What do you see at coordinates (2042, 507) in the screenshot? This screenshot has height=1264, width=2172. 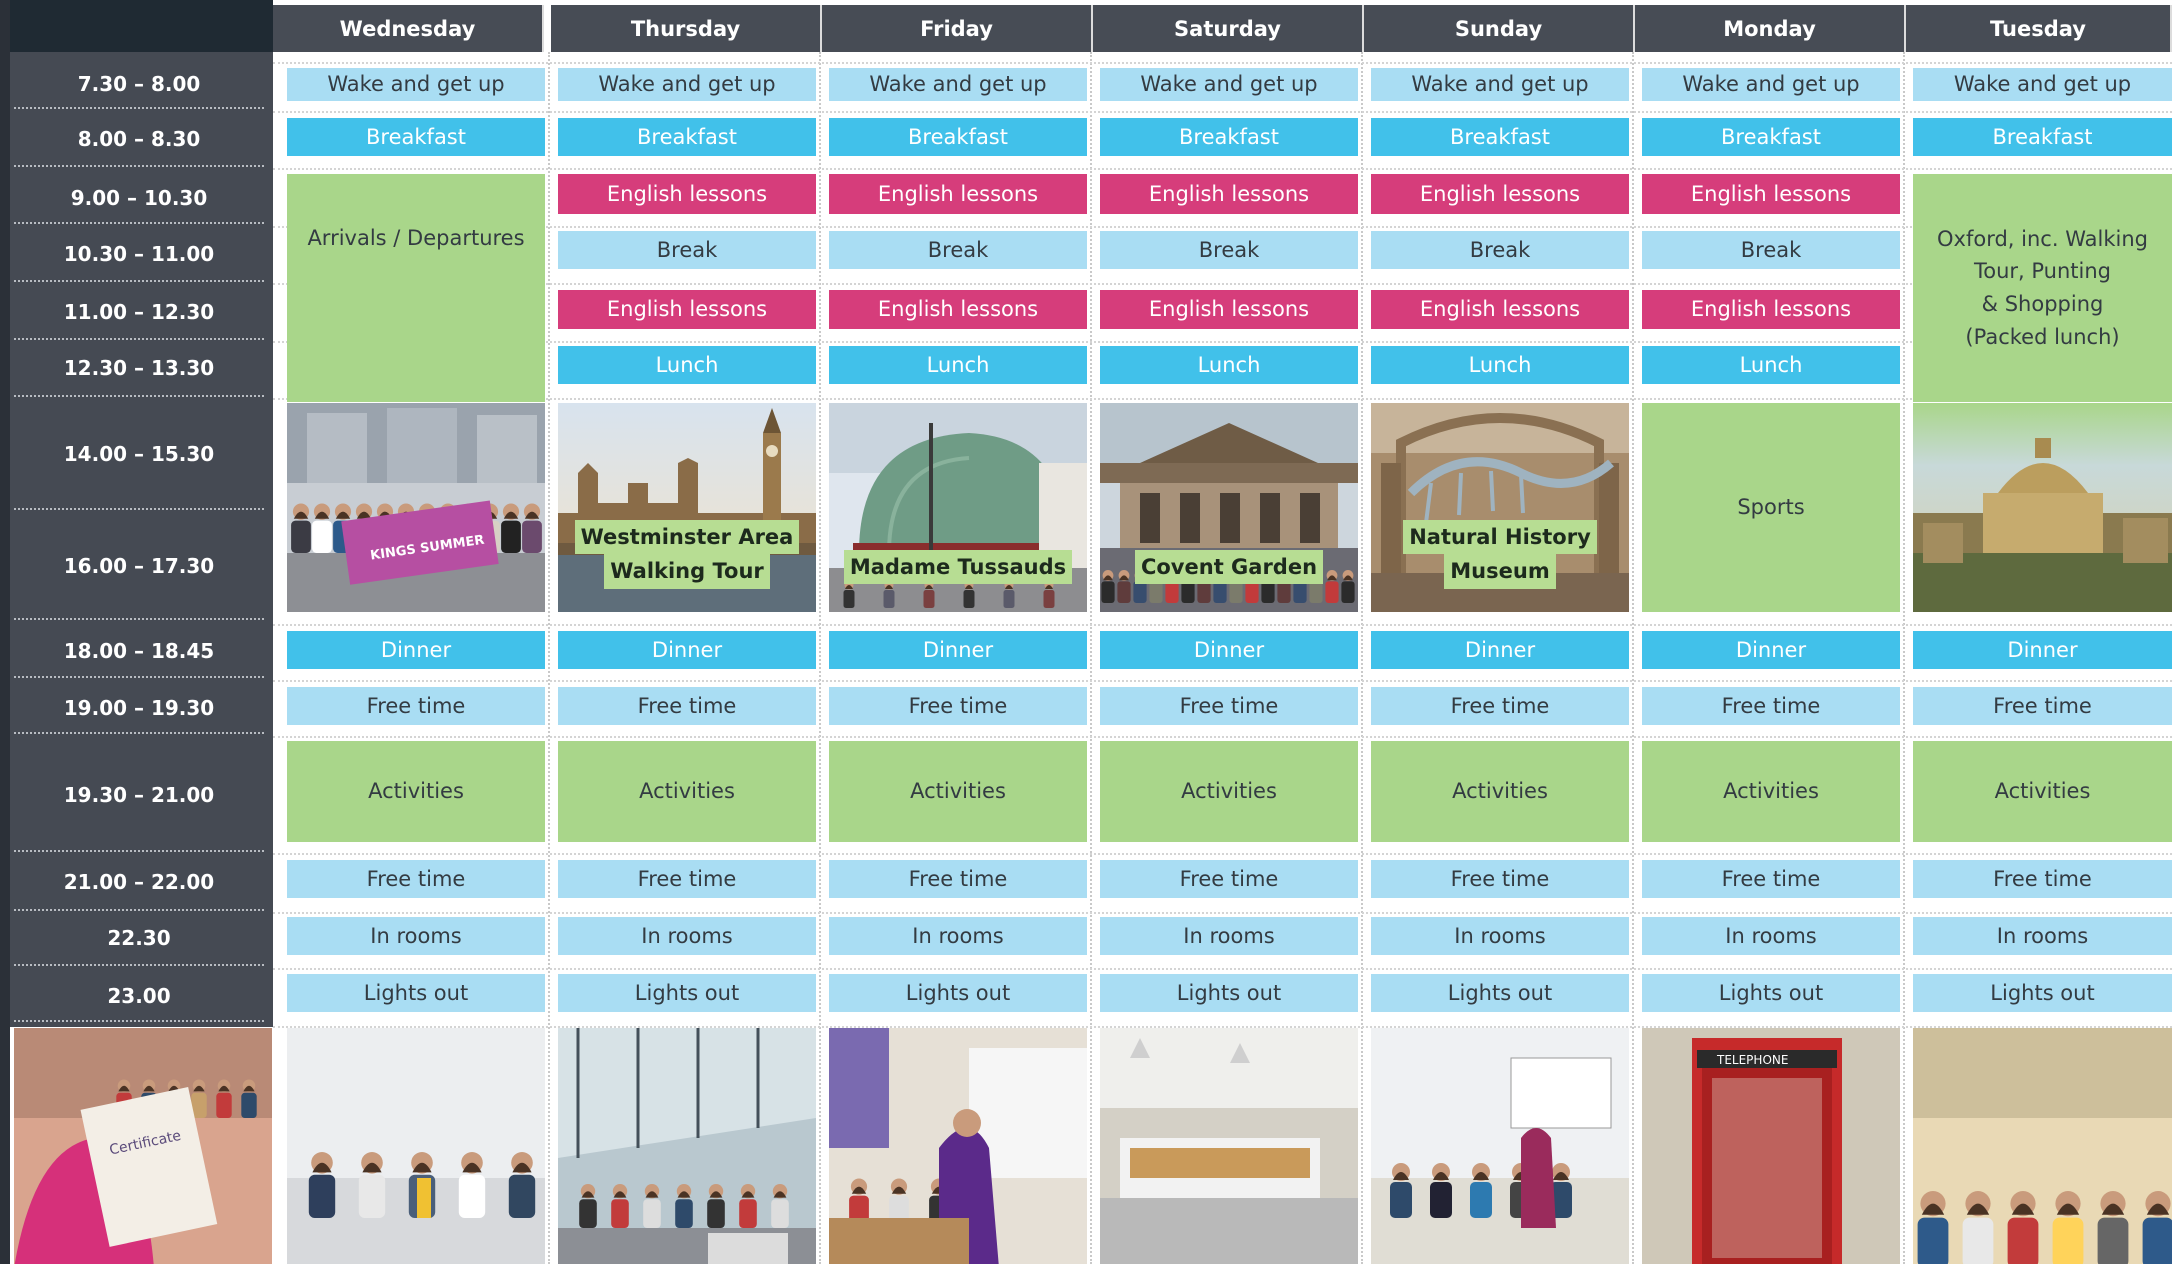 I see `oxford-photo` at bounding box center [2042, 507].